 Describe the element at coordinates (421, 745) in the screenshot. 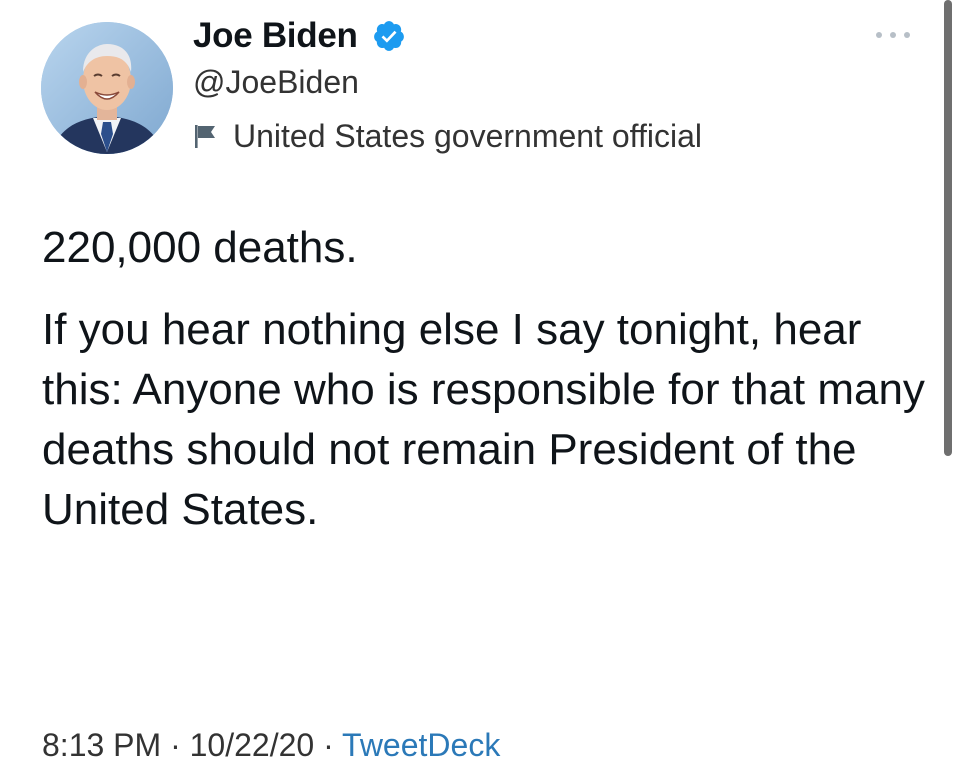

I see `tweet-source-link: TweetDeck` at that location.